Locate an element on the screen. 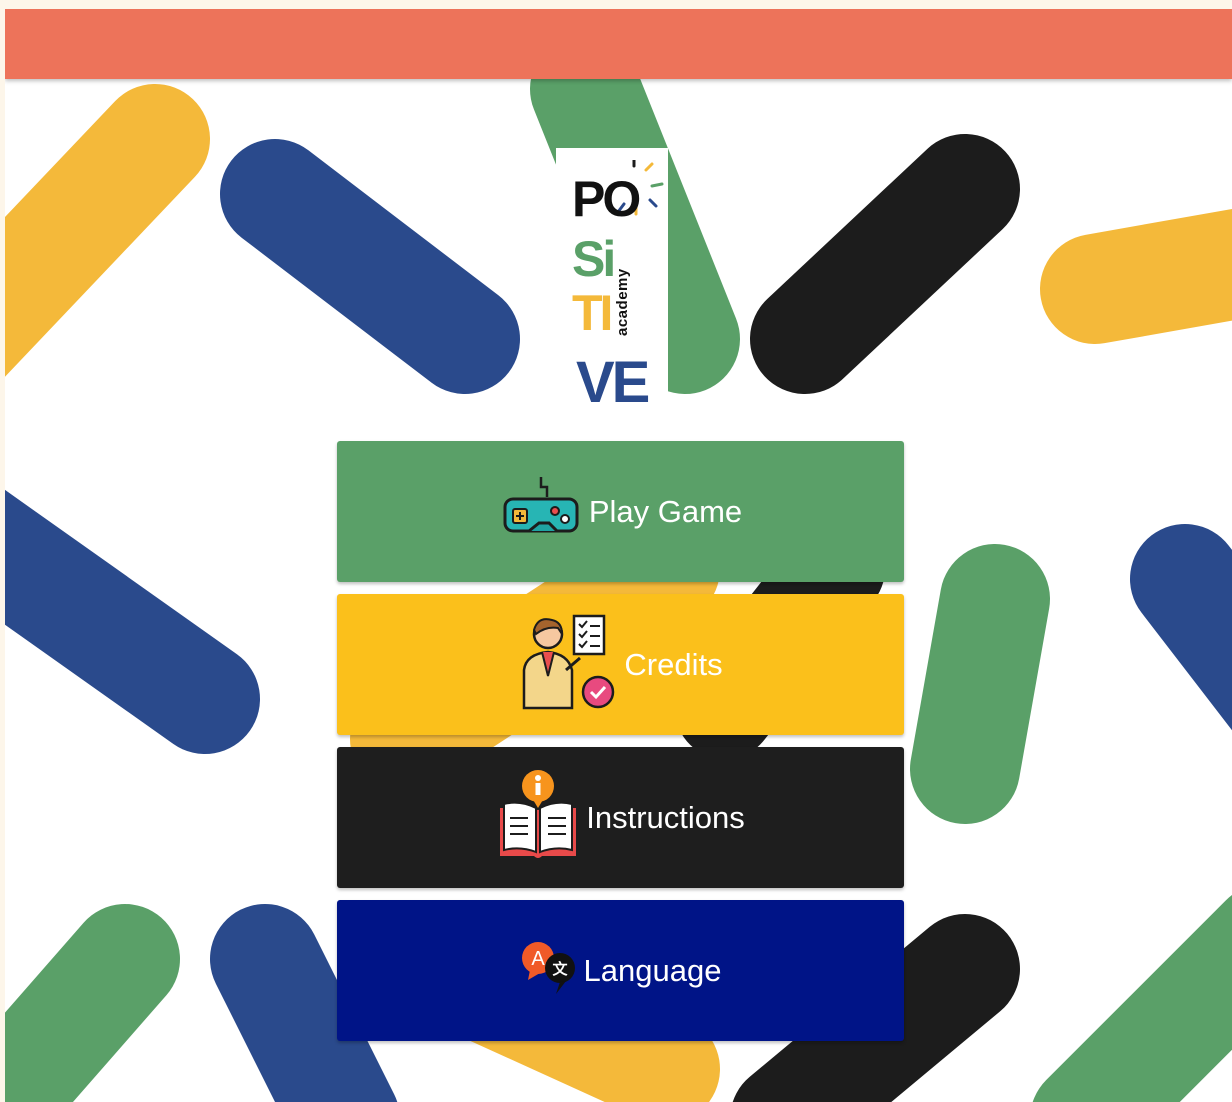  logo-line-po: PO is located at coordinates (606, 199).